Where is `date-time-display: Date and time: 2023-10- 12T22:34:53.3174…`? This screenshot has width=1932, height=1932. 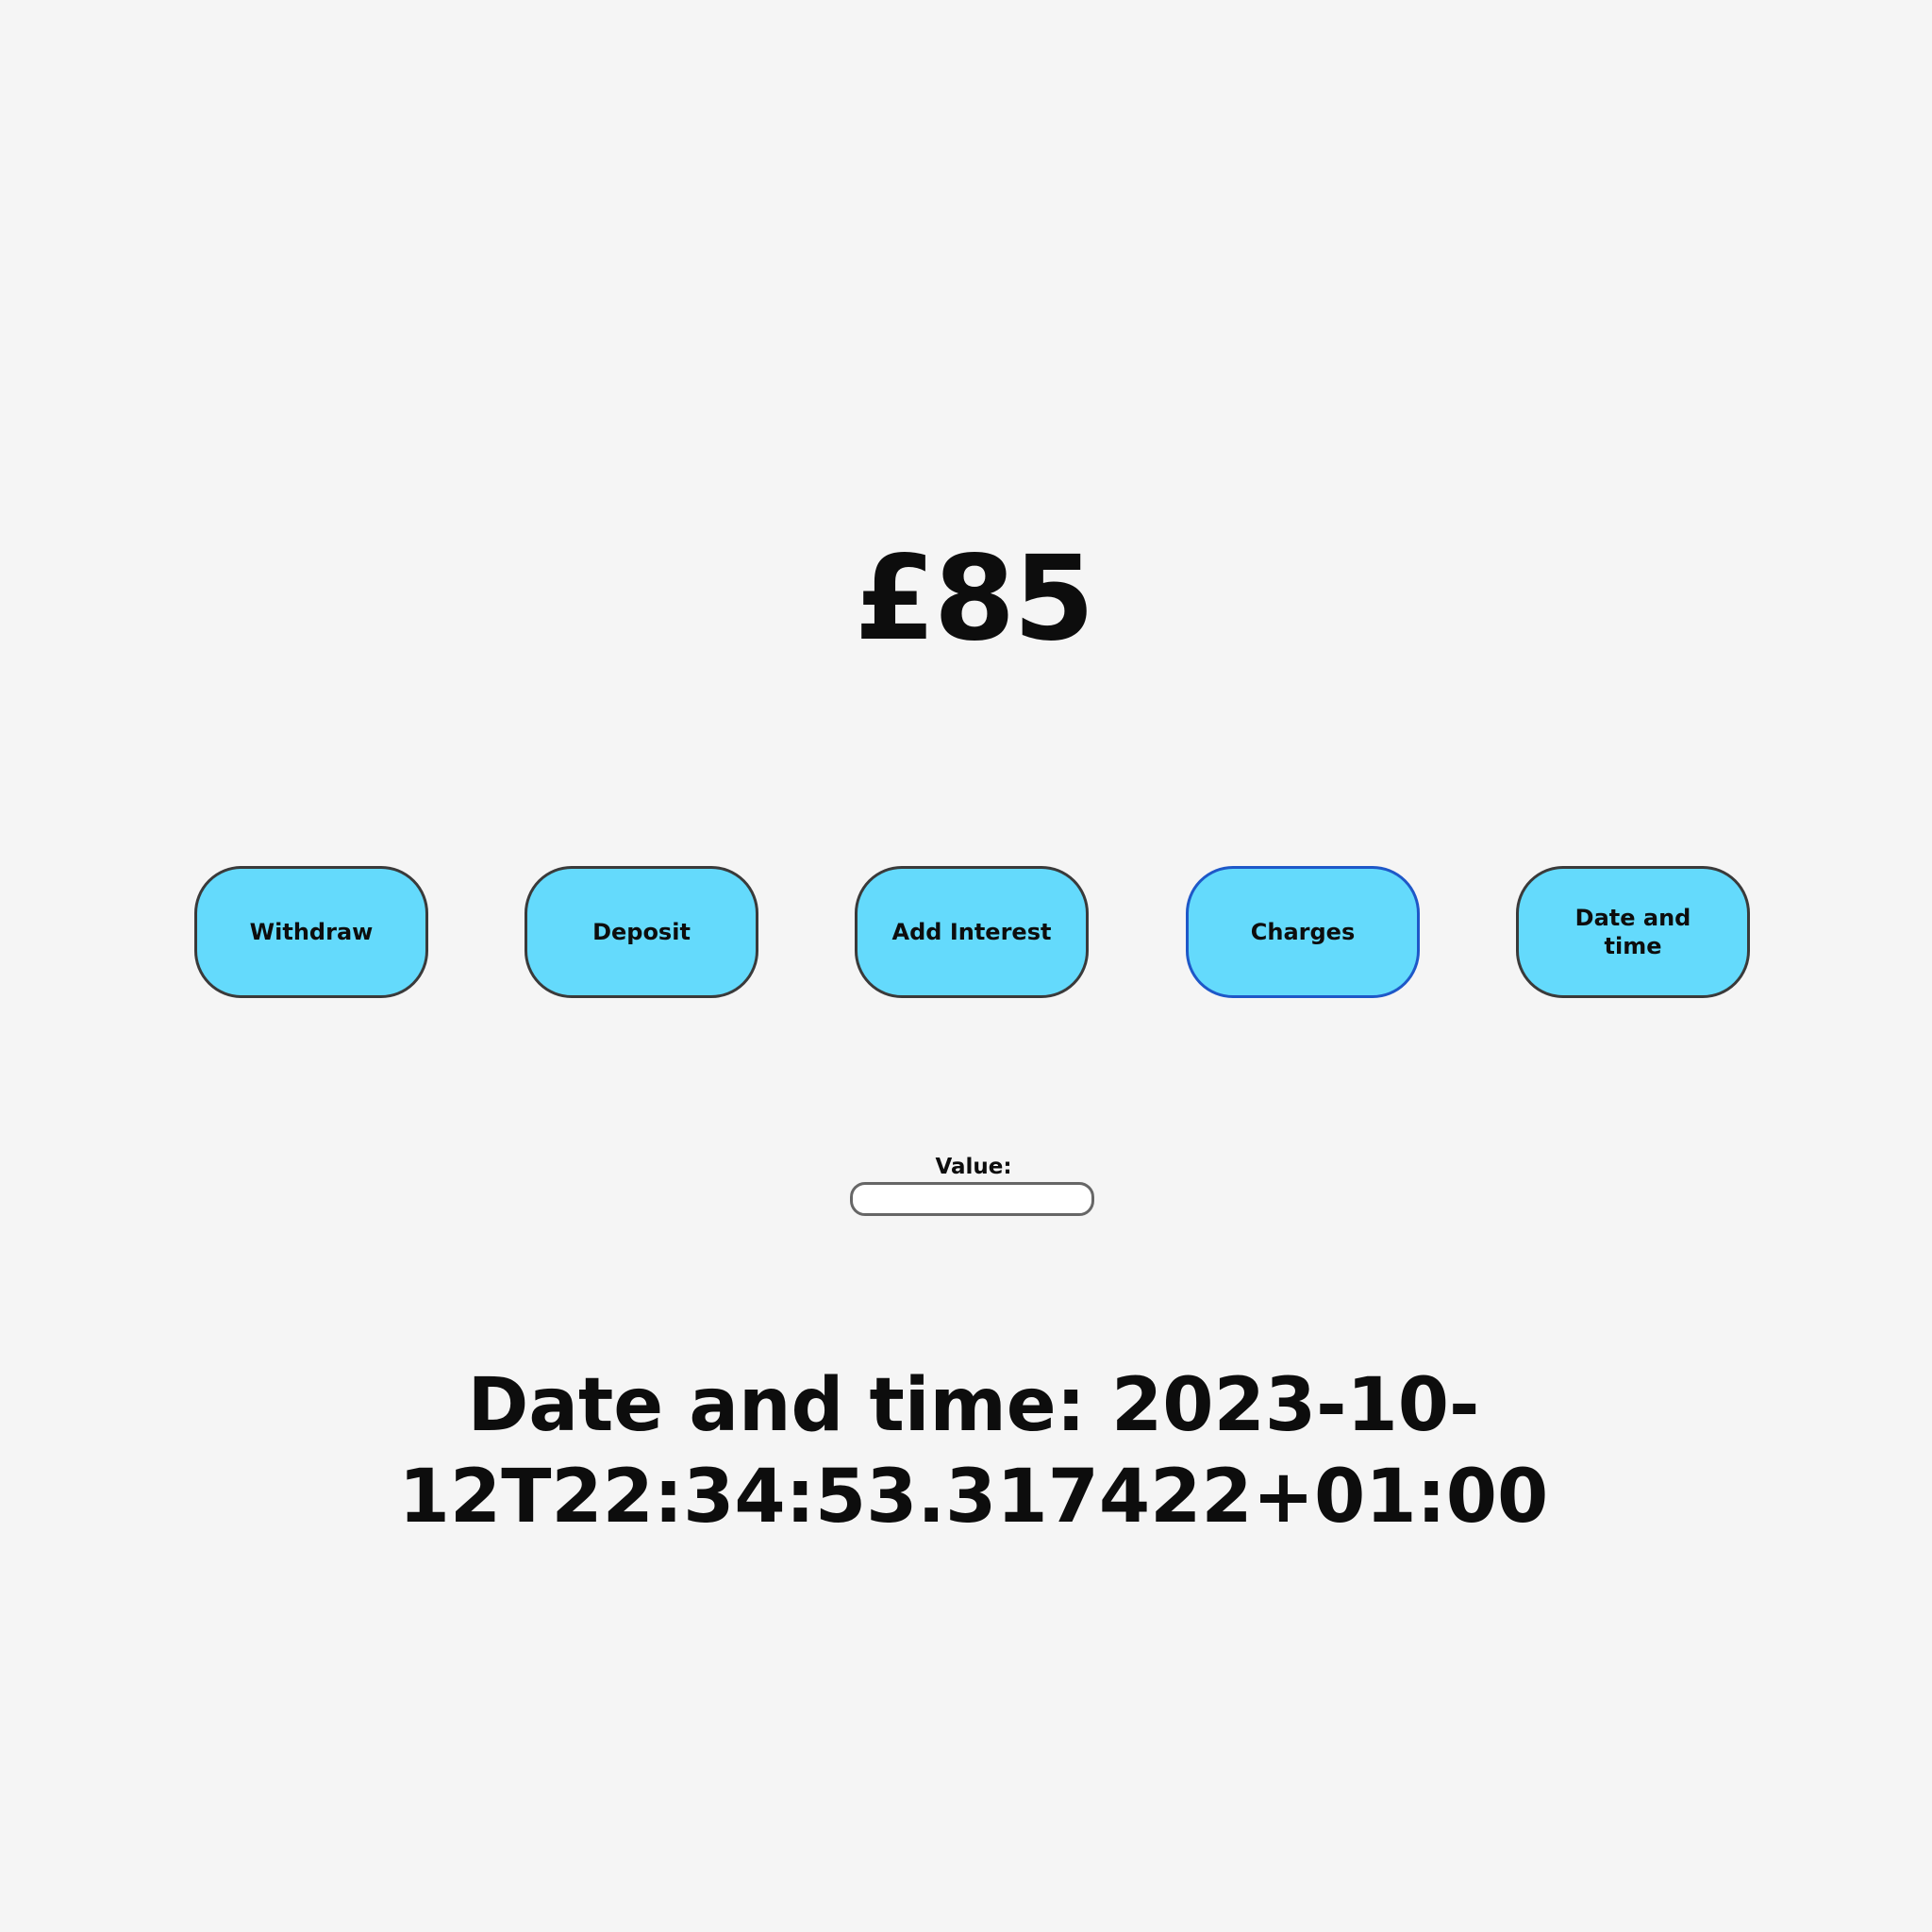
date-time-display: Date and time: 2023-10- 12T22:34:53.3174… is located at coordinates (966, 1451).